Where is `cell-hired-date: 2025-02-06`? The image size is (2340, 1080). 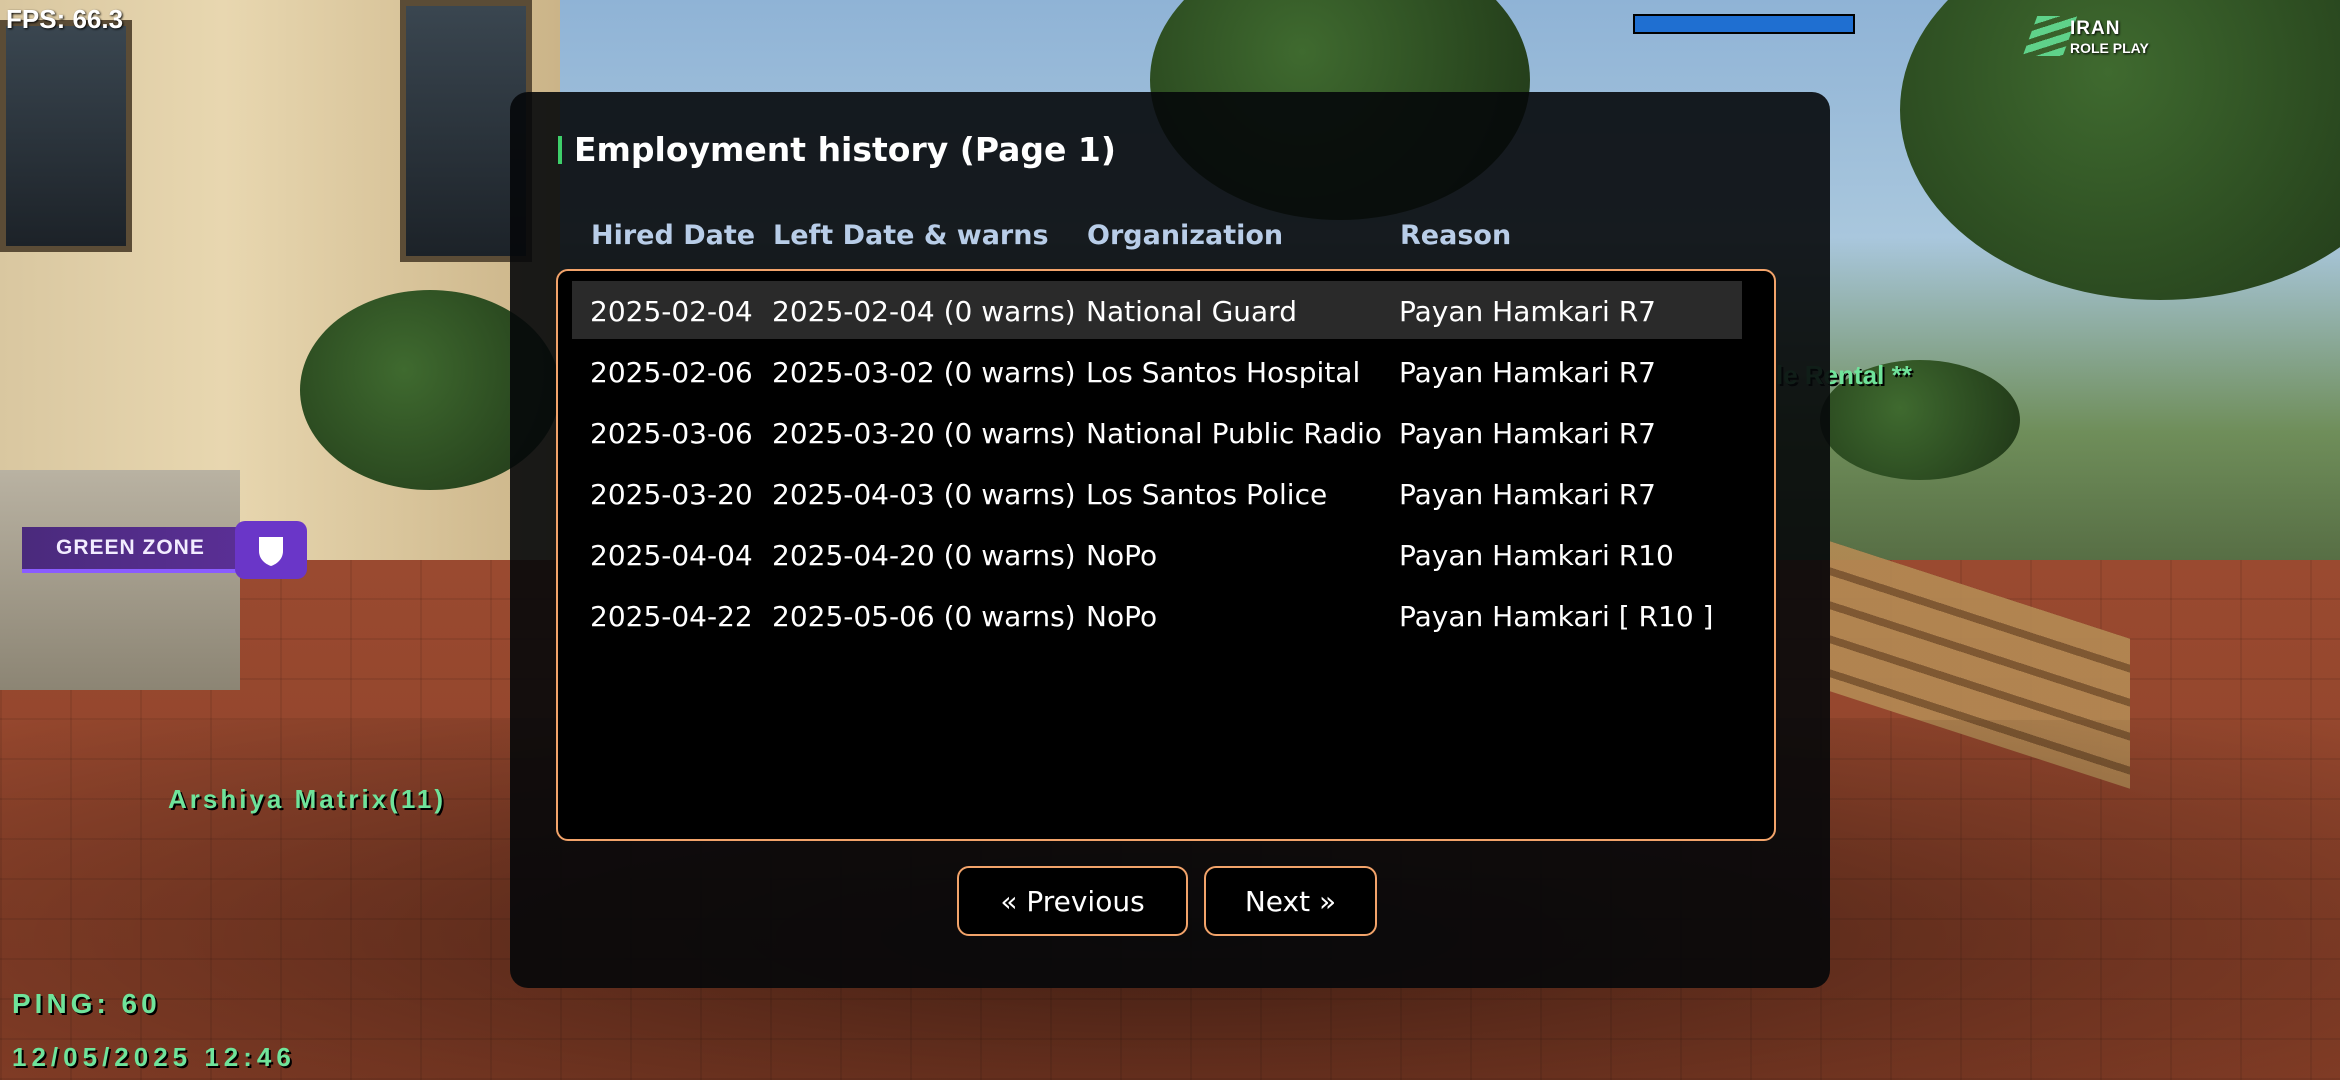 cell-hired-date: 2025-02-06 is located at coordinates (671, 372).